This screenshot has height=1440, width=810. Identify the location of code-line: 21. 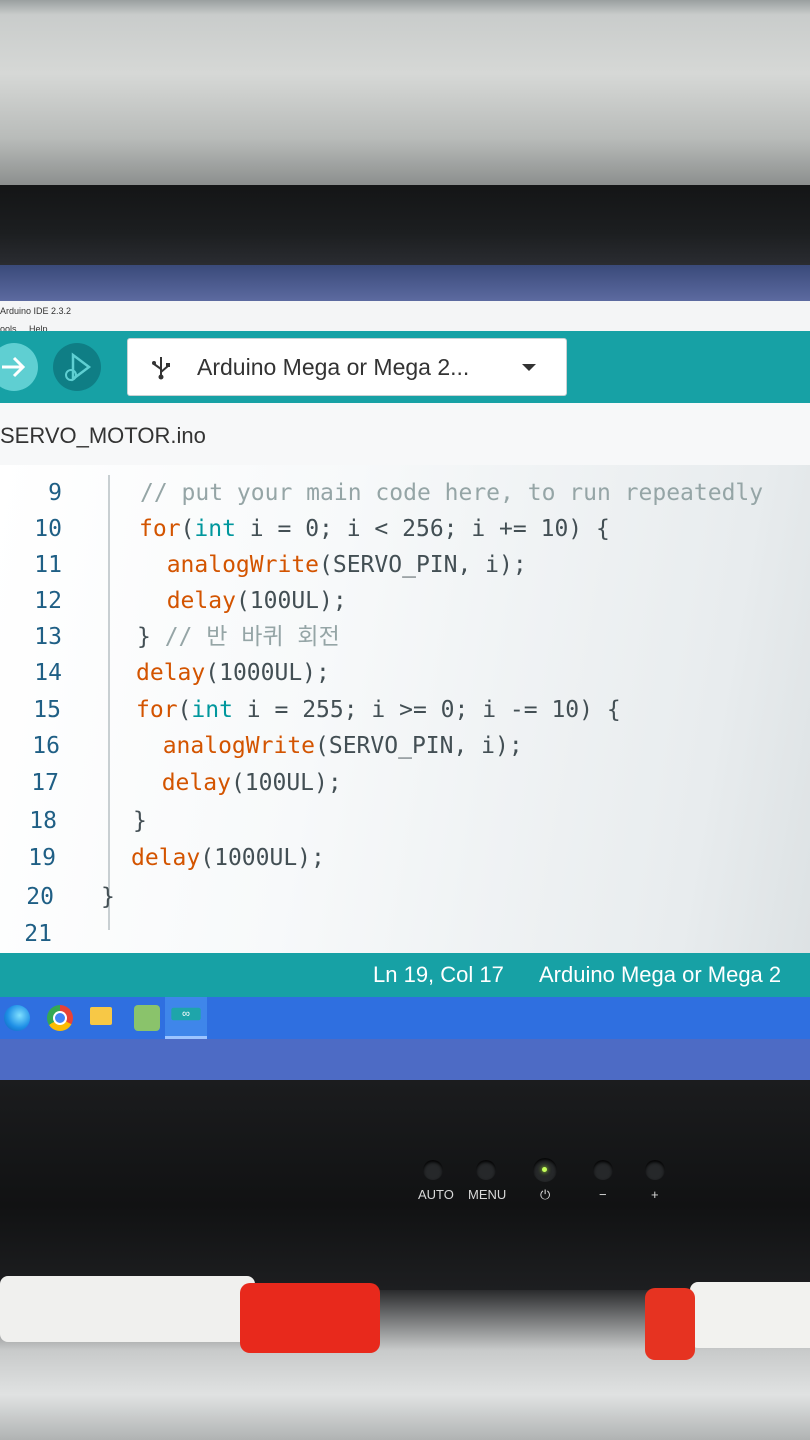
(405, 934).